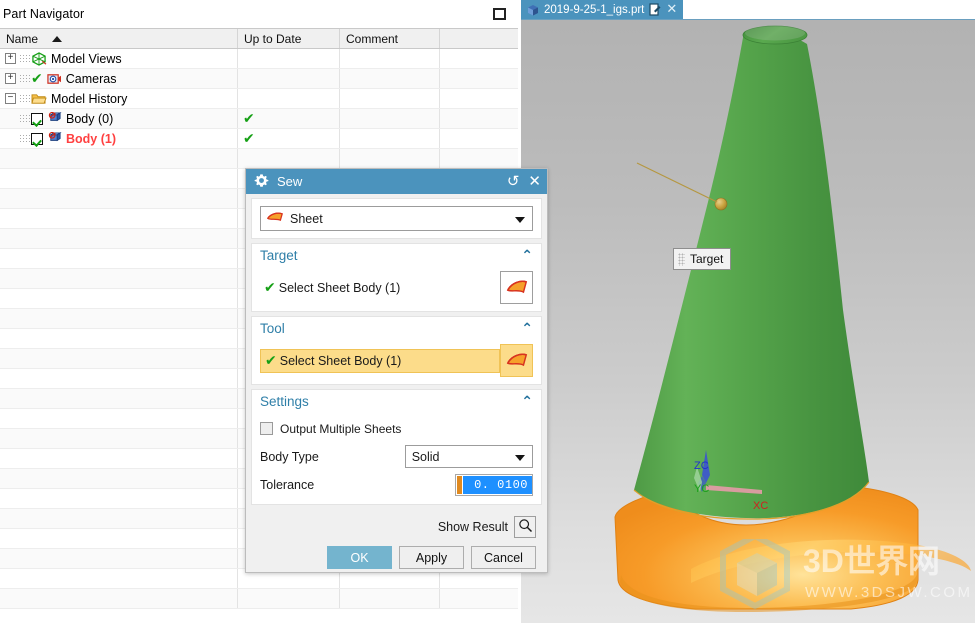 The width and height of the screenshot is (975, 623). I want to click on output-multiple-sheets-checkbox, so click(266, 428).